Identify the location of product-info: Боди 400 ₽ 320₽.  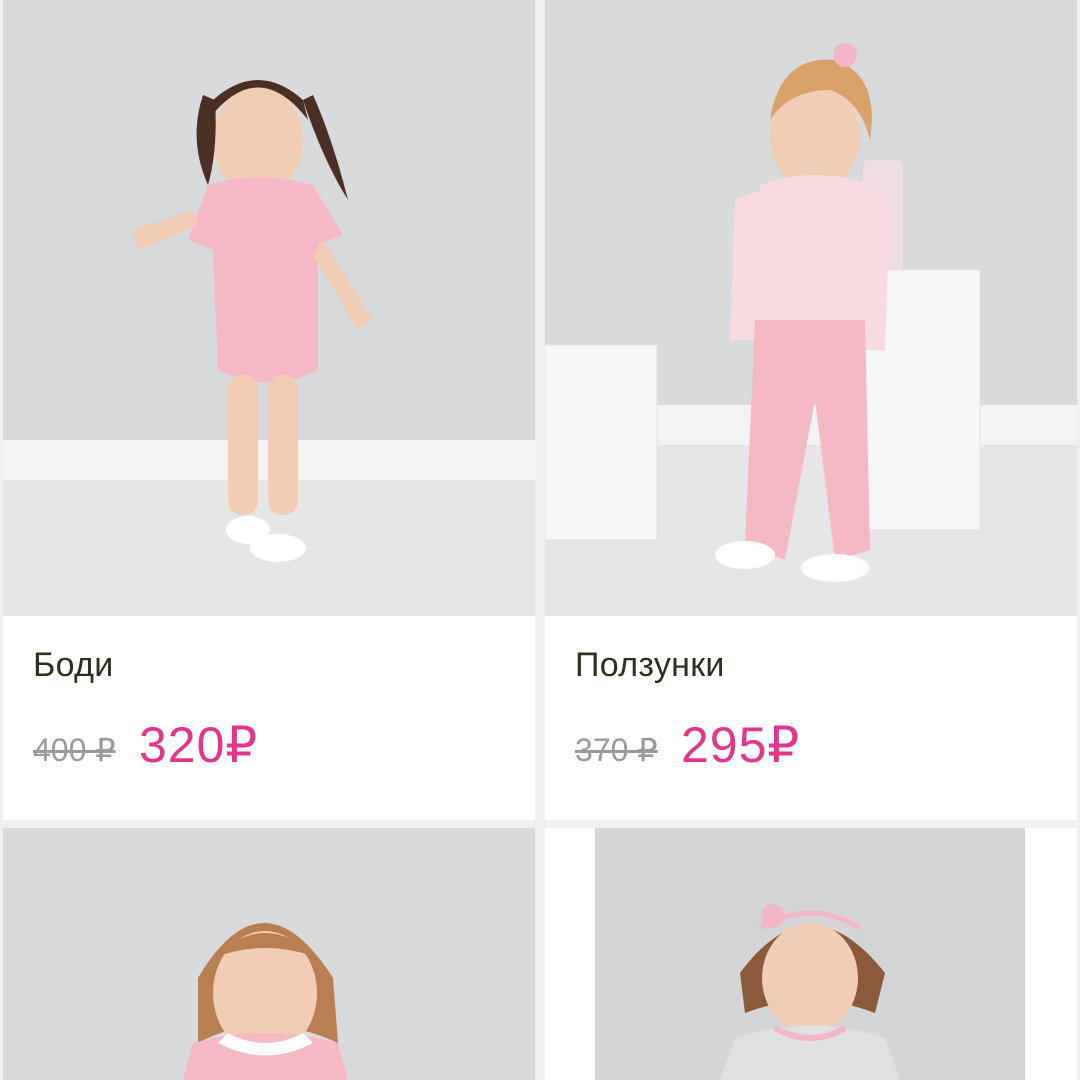
(269, 718).